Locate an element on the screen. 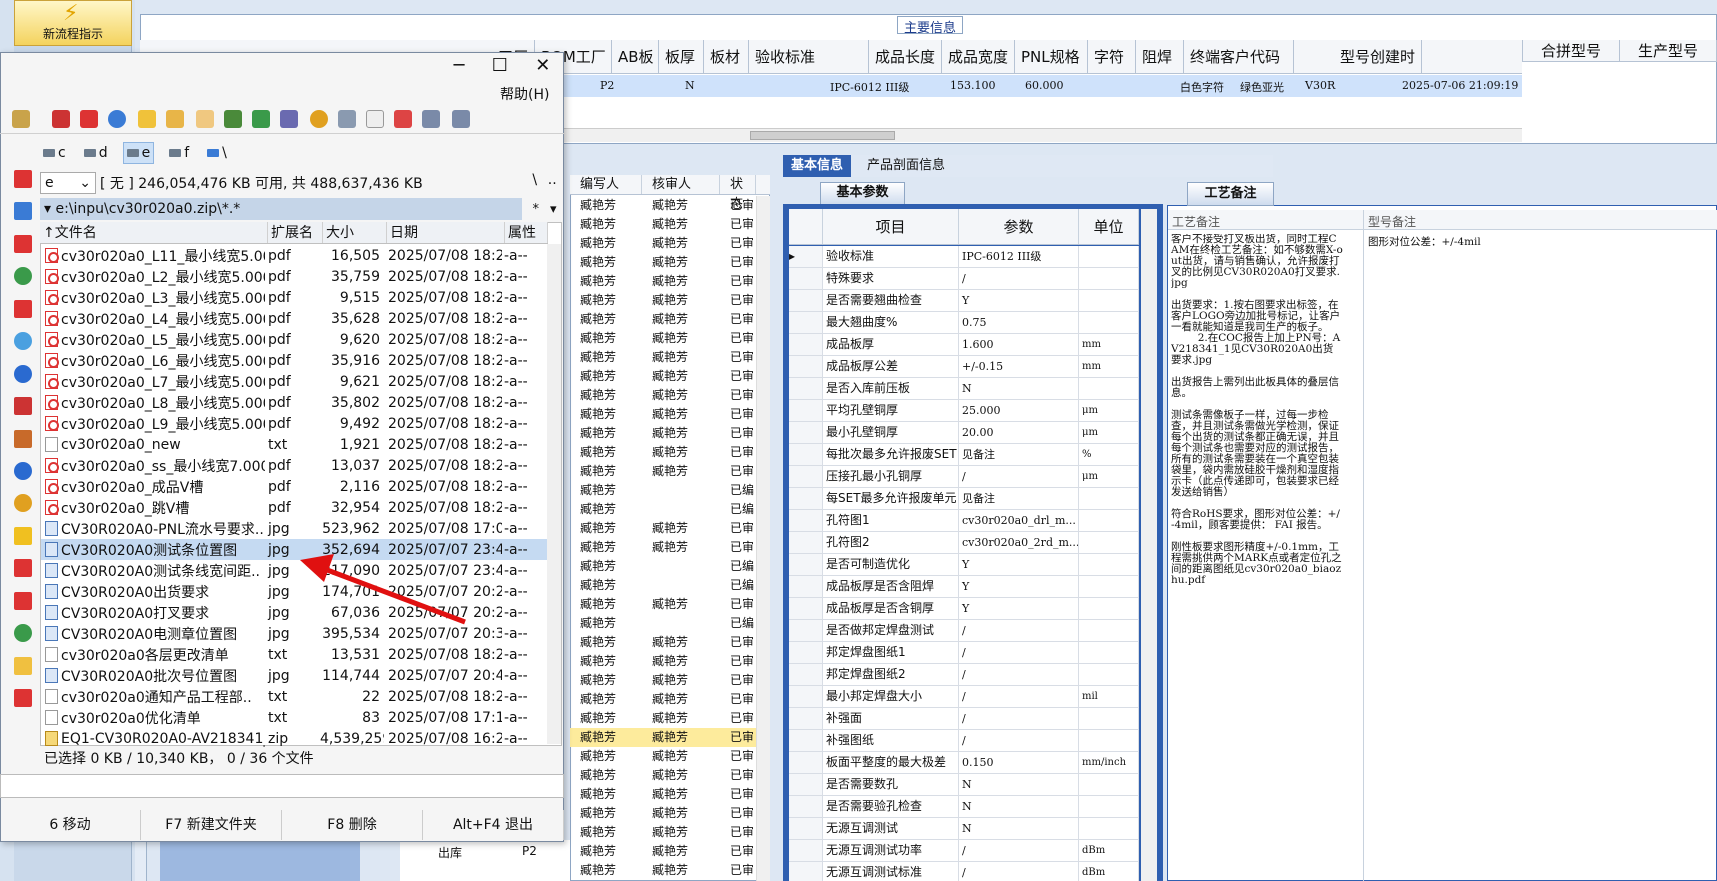 Image resolution: width=1717 pixels, height=881 pixels. param-row: 邦定焊盘图纸1/ is located at coordinates (964, 653).